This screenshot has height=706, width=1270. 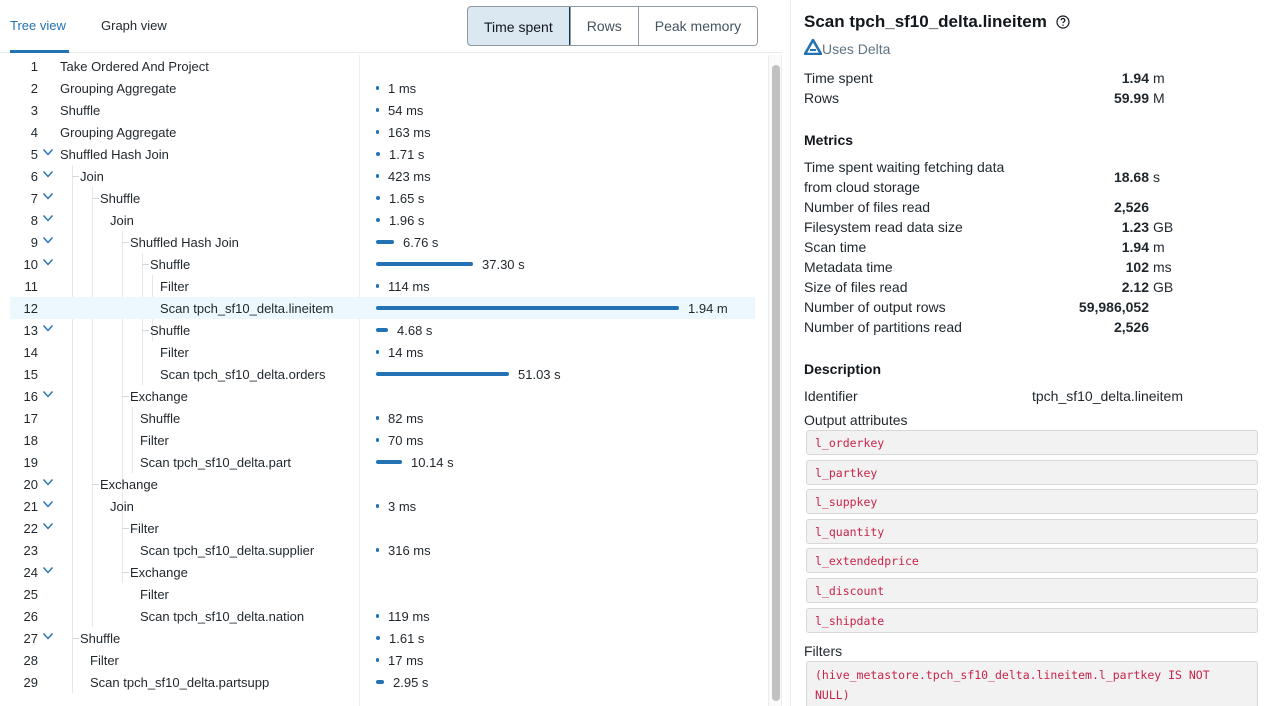 What do you see at coordinates (1032, 531) in the screenshot?
I see `output-attribute: l_quantity` at bounding box center [1032, 531].